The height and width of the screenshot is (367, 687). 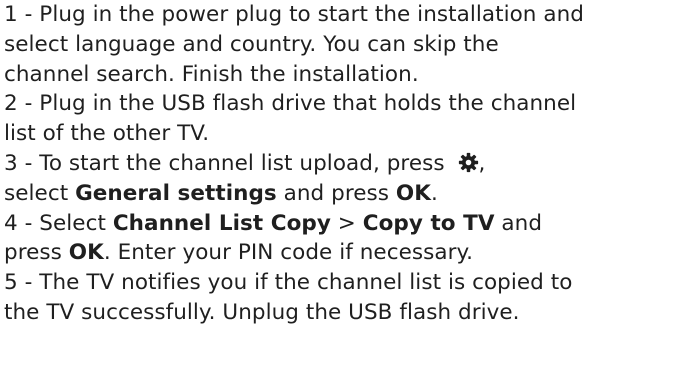 What do you see at coordinates (288, 253) in the screenshot?
I see `step-4-pin-text: . Enter your PIN code if necessary.` at bounding box center [288, 253].